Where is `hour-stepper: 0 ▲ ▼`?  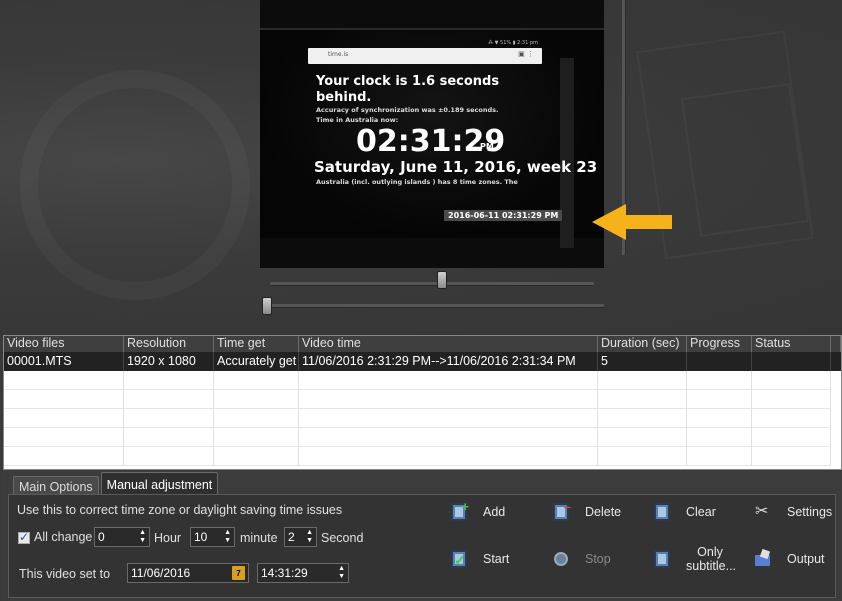
hour-stepper: 0 ▲ ▼ is located at coordinates (122, 537).